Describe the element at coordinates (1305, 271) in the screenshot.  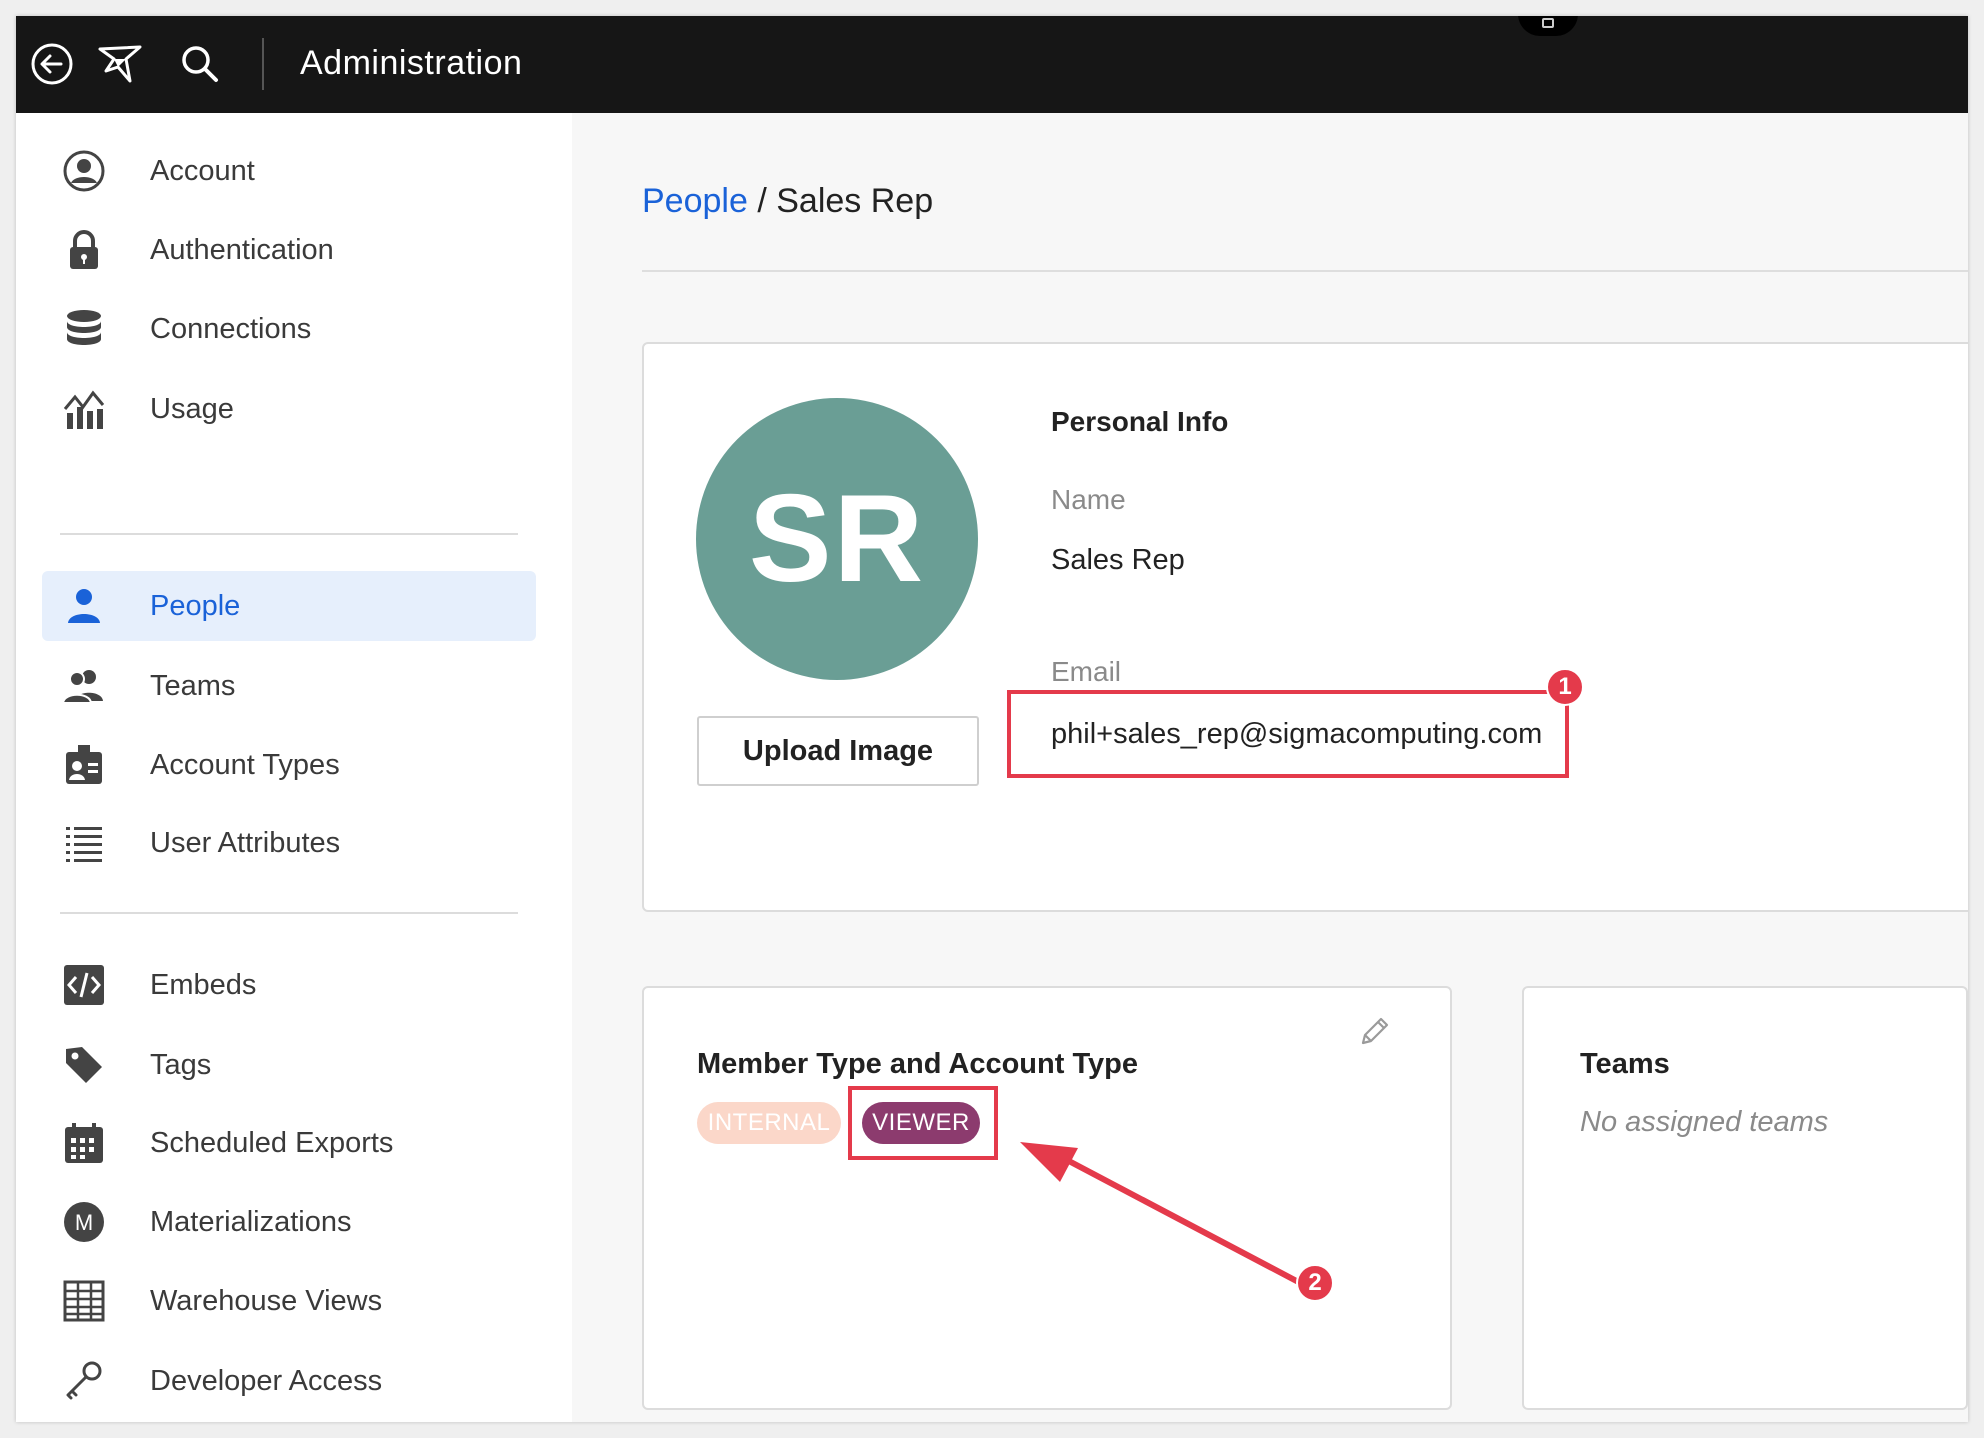
I see `divider` at that location.